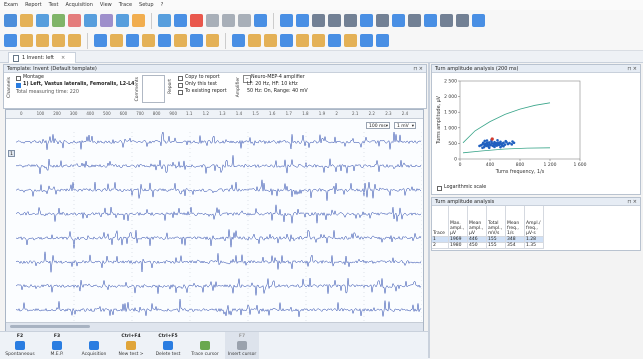 The width and height of the screenshot is (643, 359). Describe the element at coordinates (18, 78) in the screenshot. I see `montage-checkbox` at that location.